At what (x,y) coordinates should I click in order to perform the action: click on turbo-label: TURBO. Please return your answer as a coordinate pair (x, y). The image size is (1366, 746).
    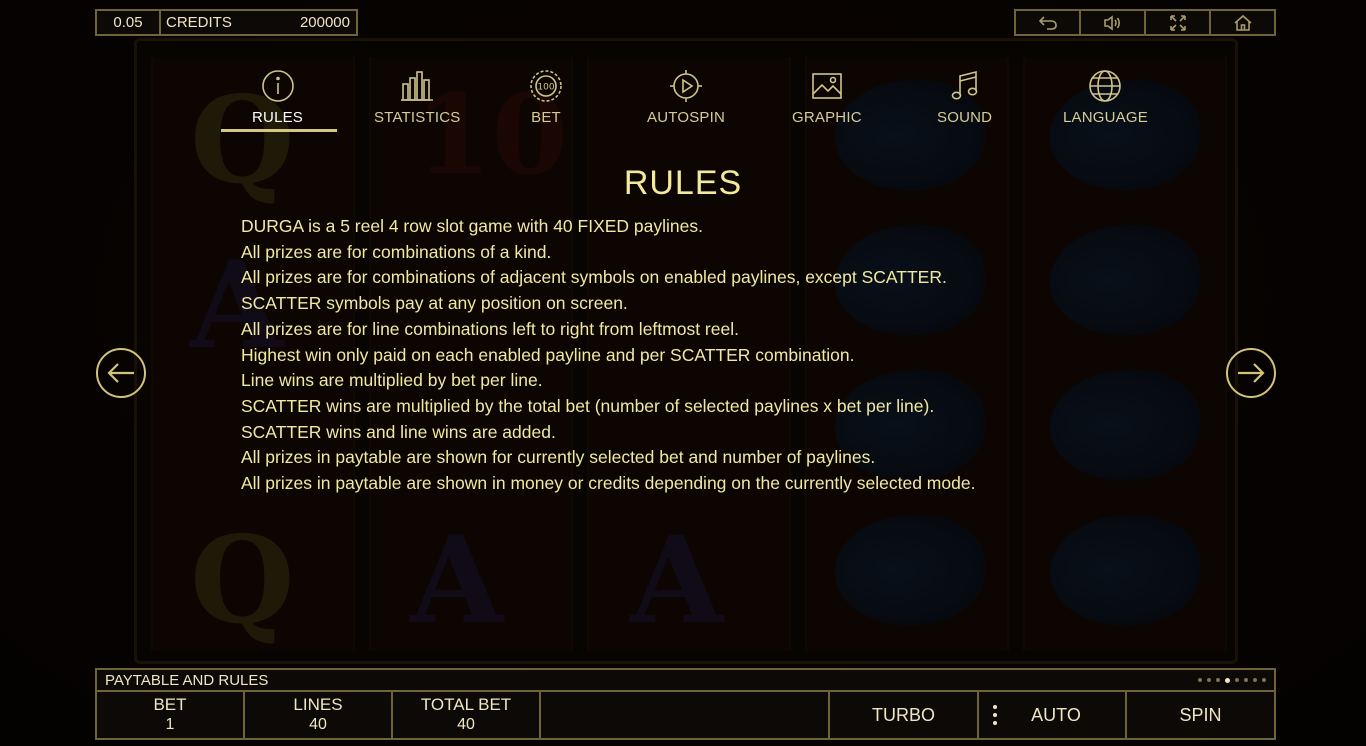
    Looking at the image, I should click on (903, 715).